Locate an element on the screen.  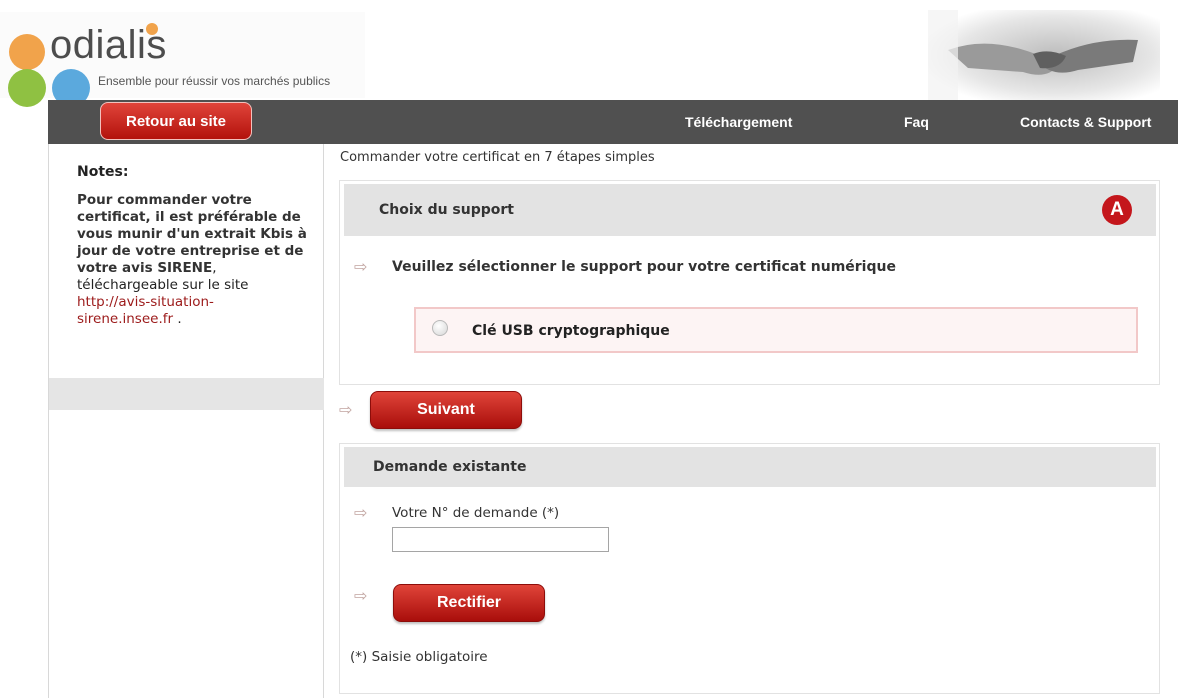
logo-brand-text: odialis is located at coordinates (108, 45).